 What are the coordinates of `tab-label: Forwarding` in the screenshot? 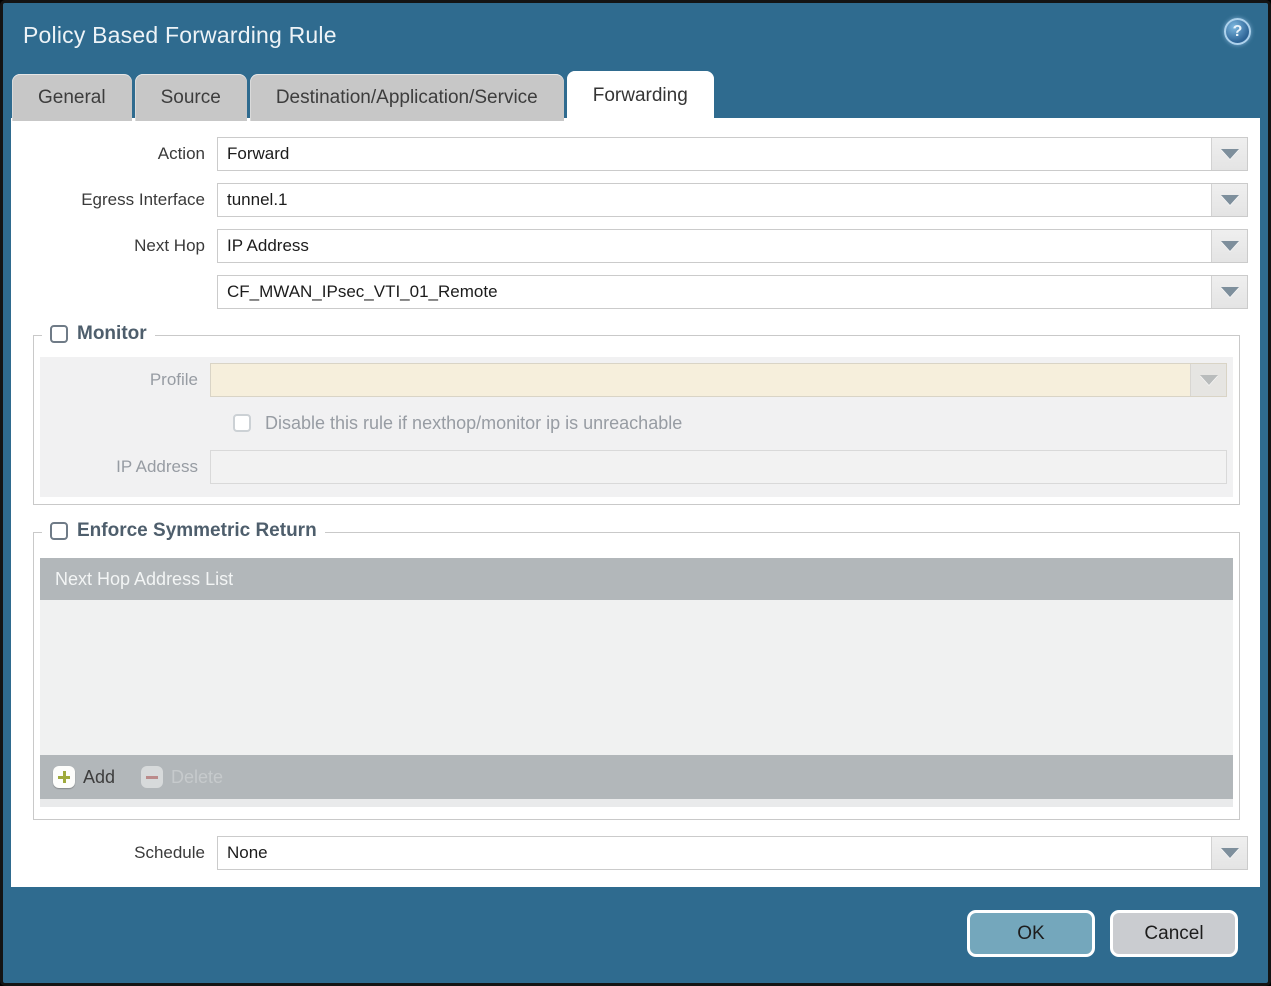 It's located at (640, 95).